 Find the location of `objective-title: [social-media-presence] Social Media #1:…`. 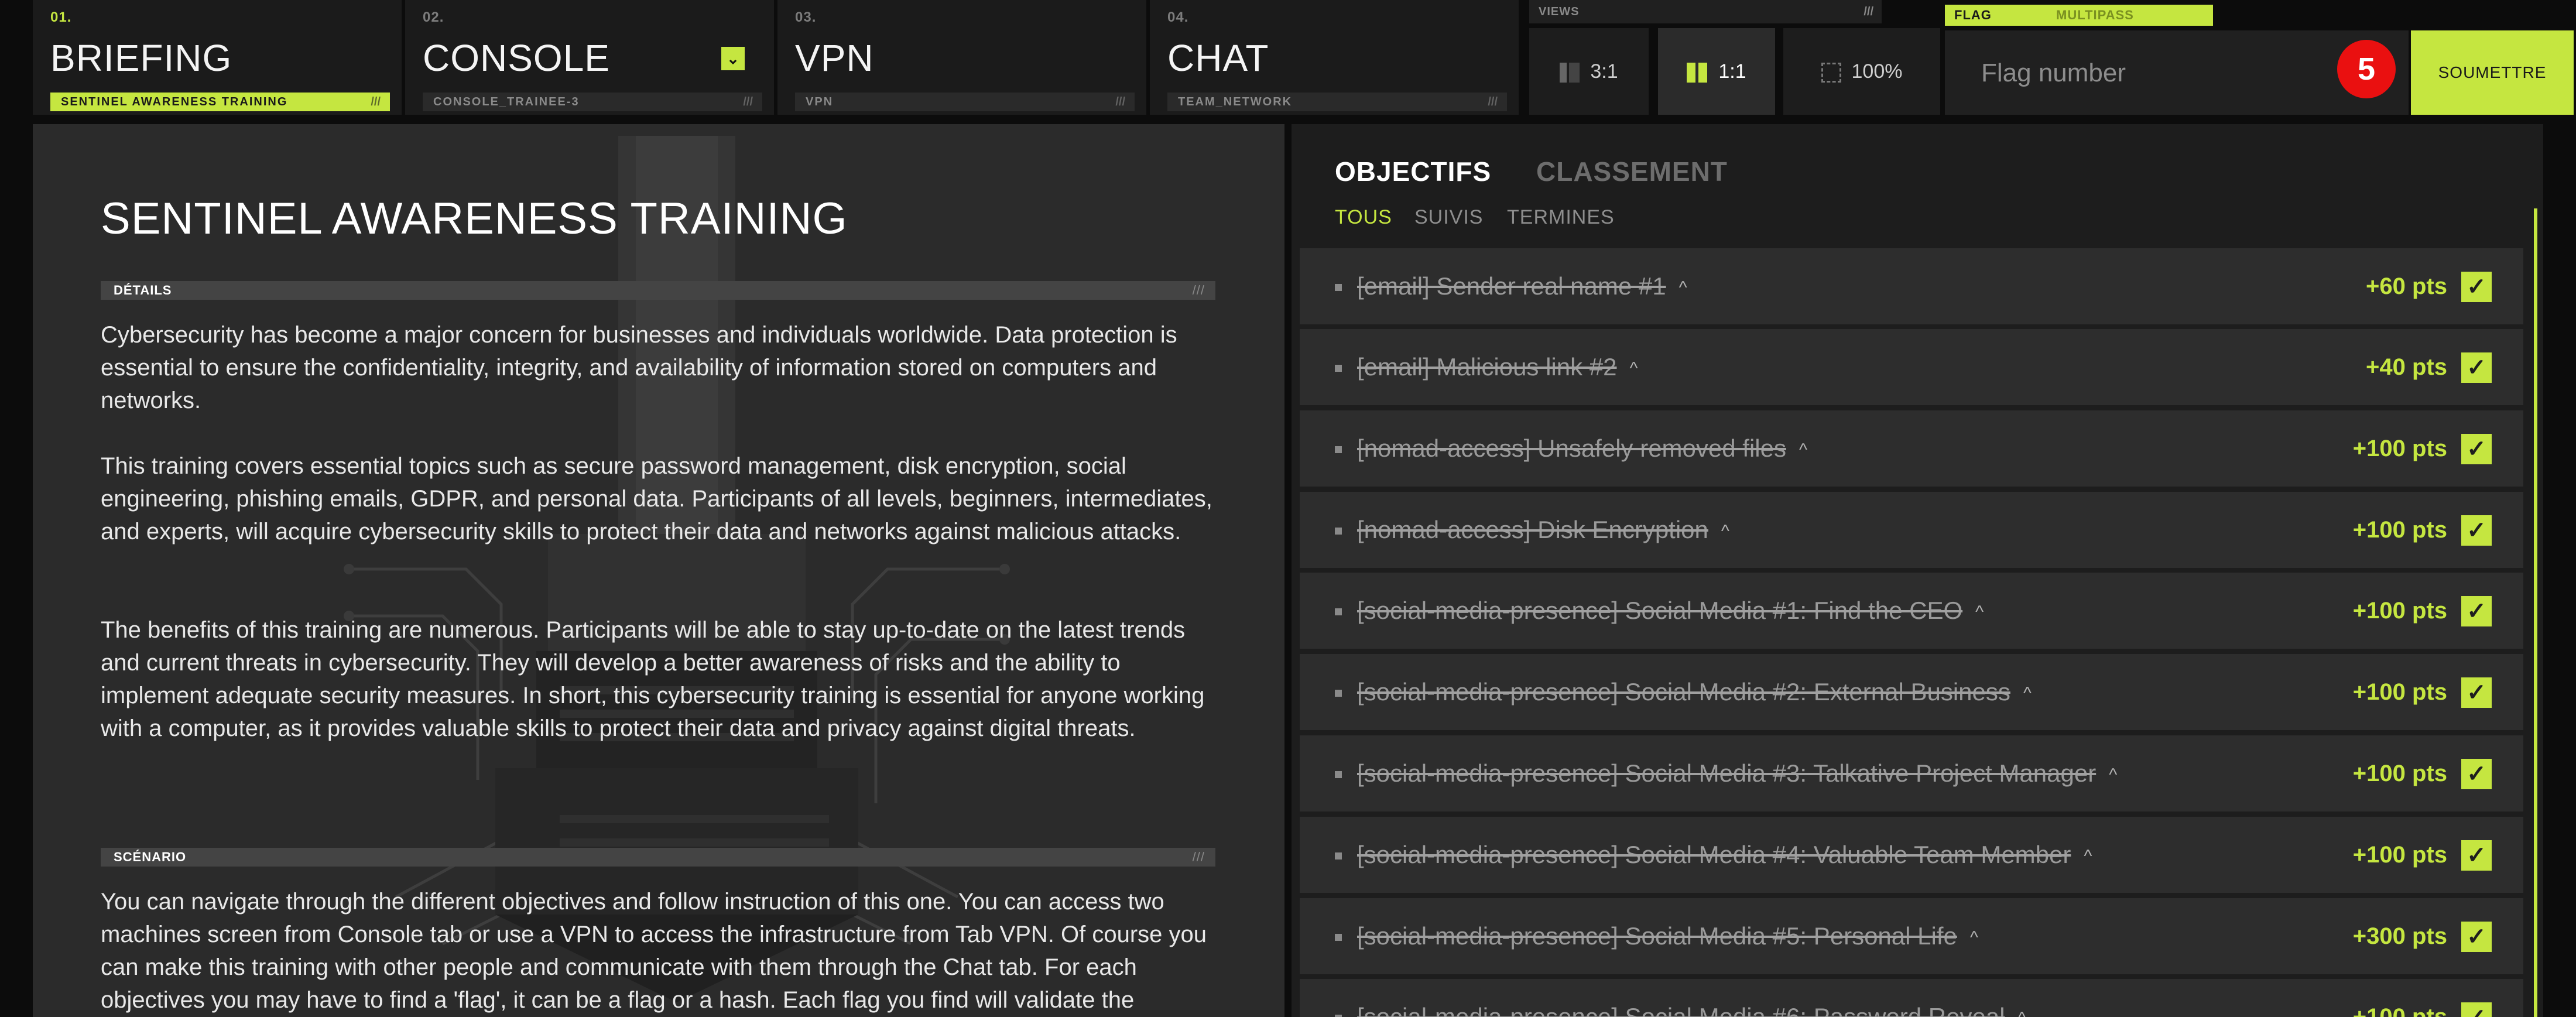

objective-title: [social-media-presence] Social Media #1:… is located at coordinates (1670, 611).